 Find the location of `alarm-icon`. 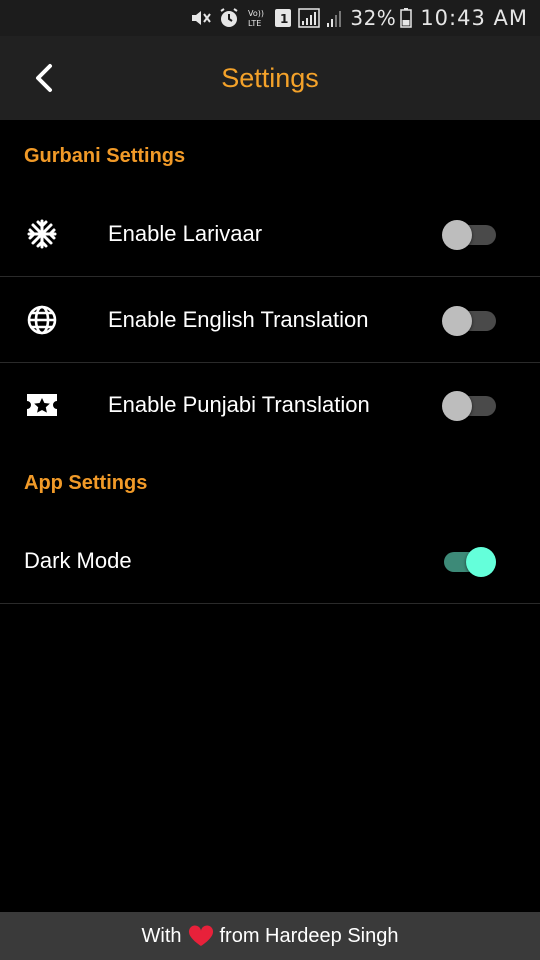

alarm-icon is located at coordinates (229, 18).